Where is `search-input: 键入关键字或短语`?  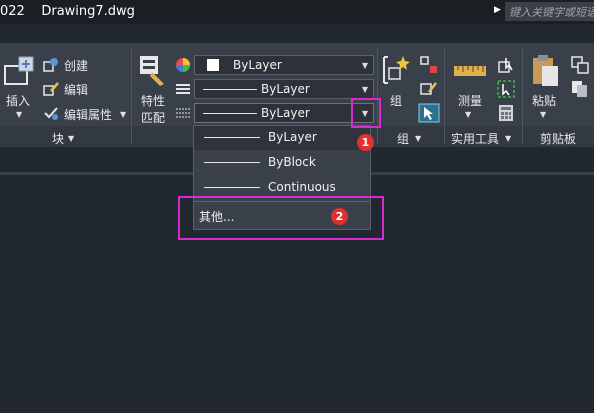 search-input: 键入关键字或短语 is located at coordinates (549, 11).